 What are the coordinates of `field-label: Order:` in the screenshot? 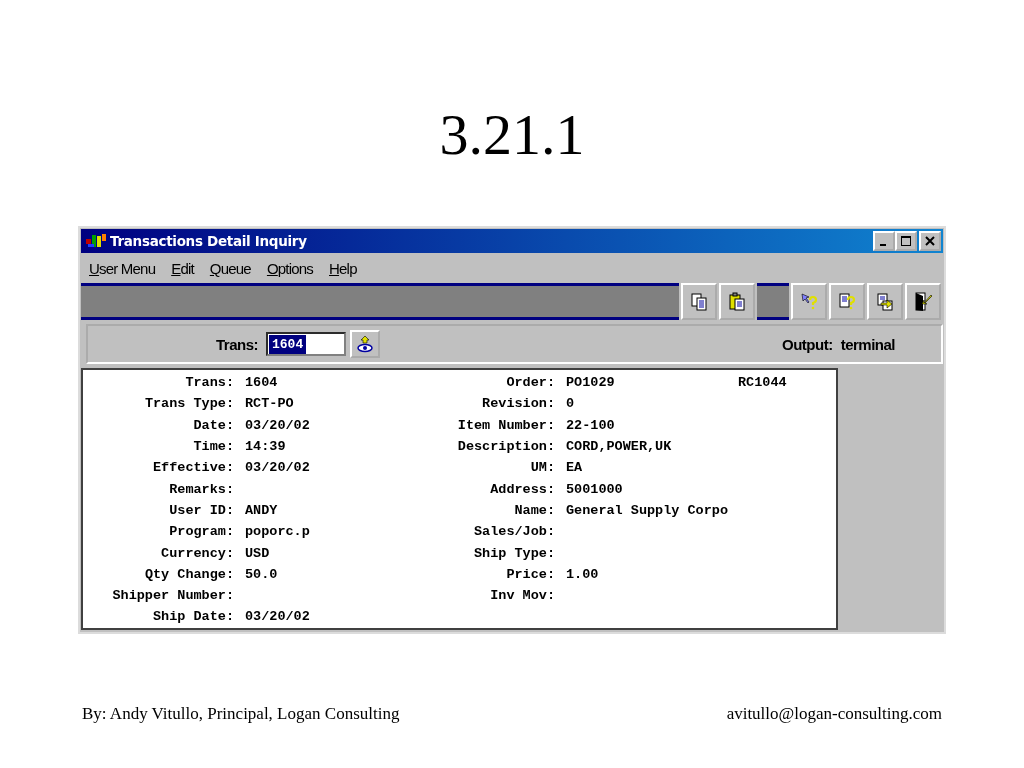 It's located at (530, 383).